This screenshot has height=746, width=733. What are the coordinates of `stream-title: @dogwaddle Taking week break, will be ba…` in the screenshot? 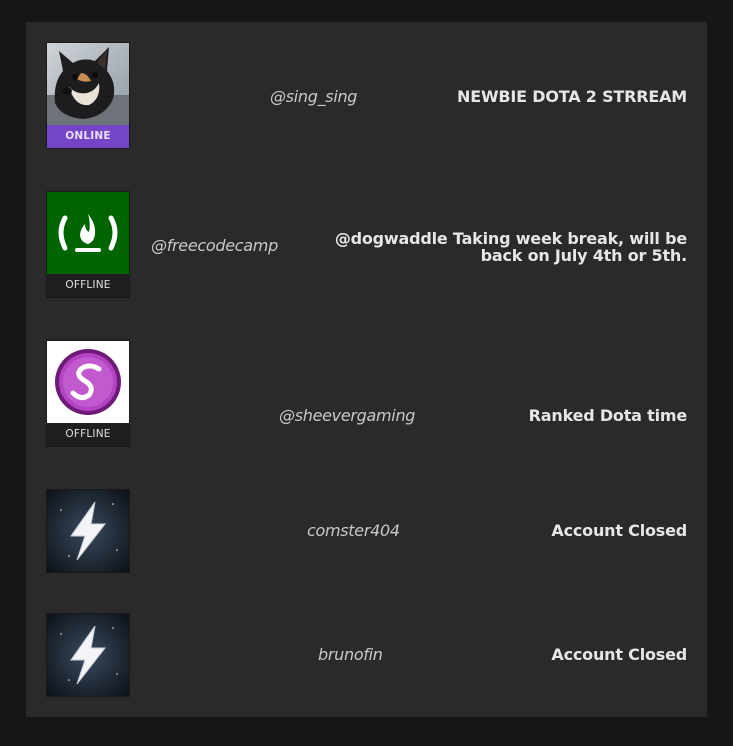 It's located at (489, 247).